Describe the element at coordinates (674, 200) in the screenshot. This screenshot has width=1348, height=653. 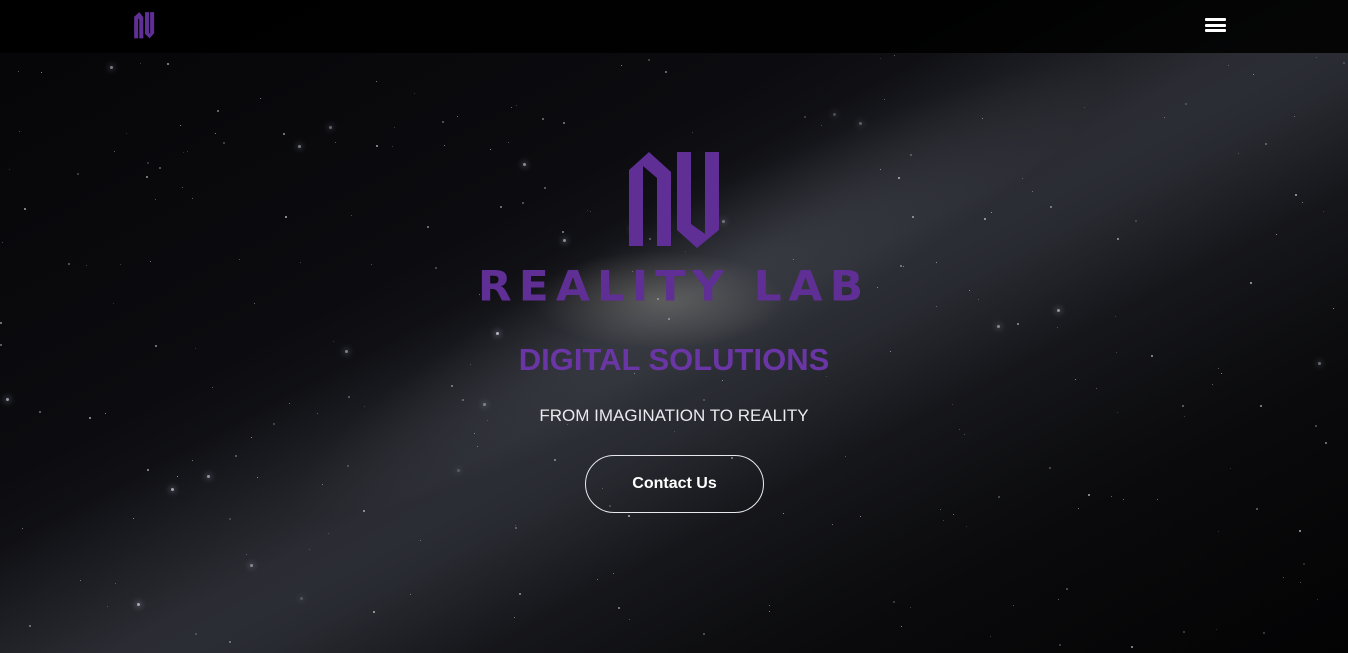
I see `nu-monogram-hero-logo-icon` at that location.